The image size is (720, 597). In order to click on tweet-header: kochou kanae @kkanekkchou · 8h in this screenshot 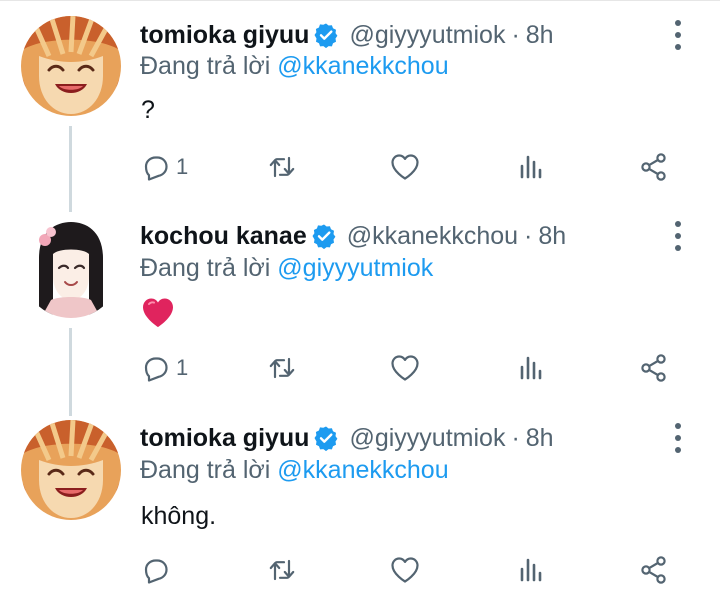, I will do `click(353, 236)`.